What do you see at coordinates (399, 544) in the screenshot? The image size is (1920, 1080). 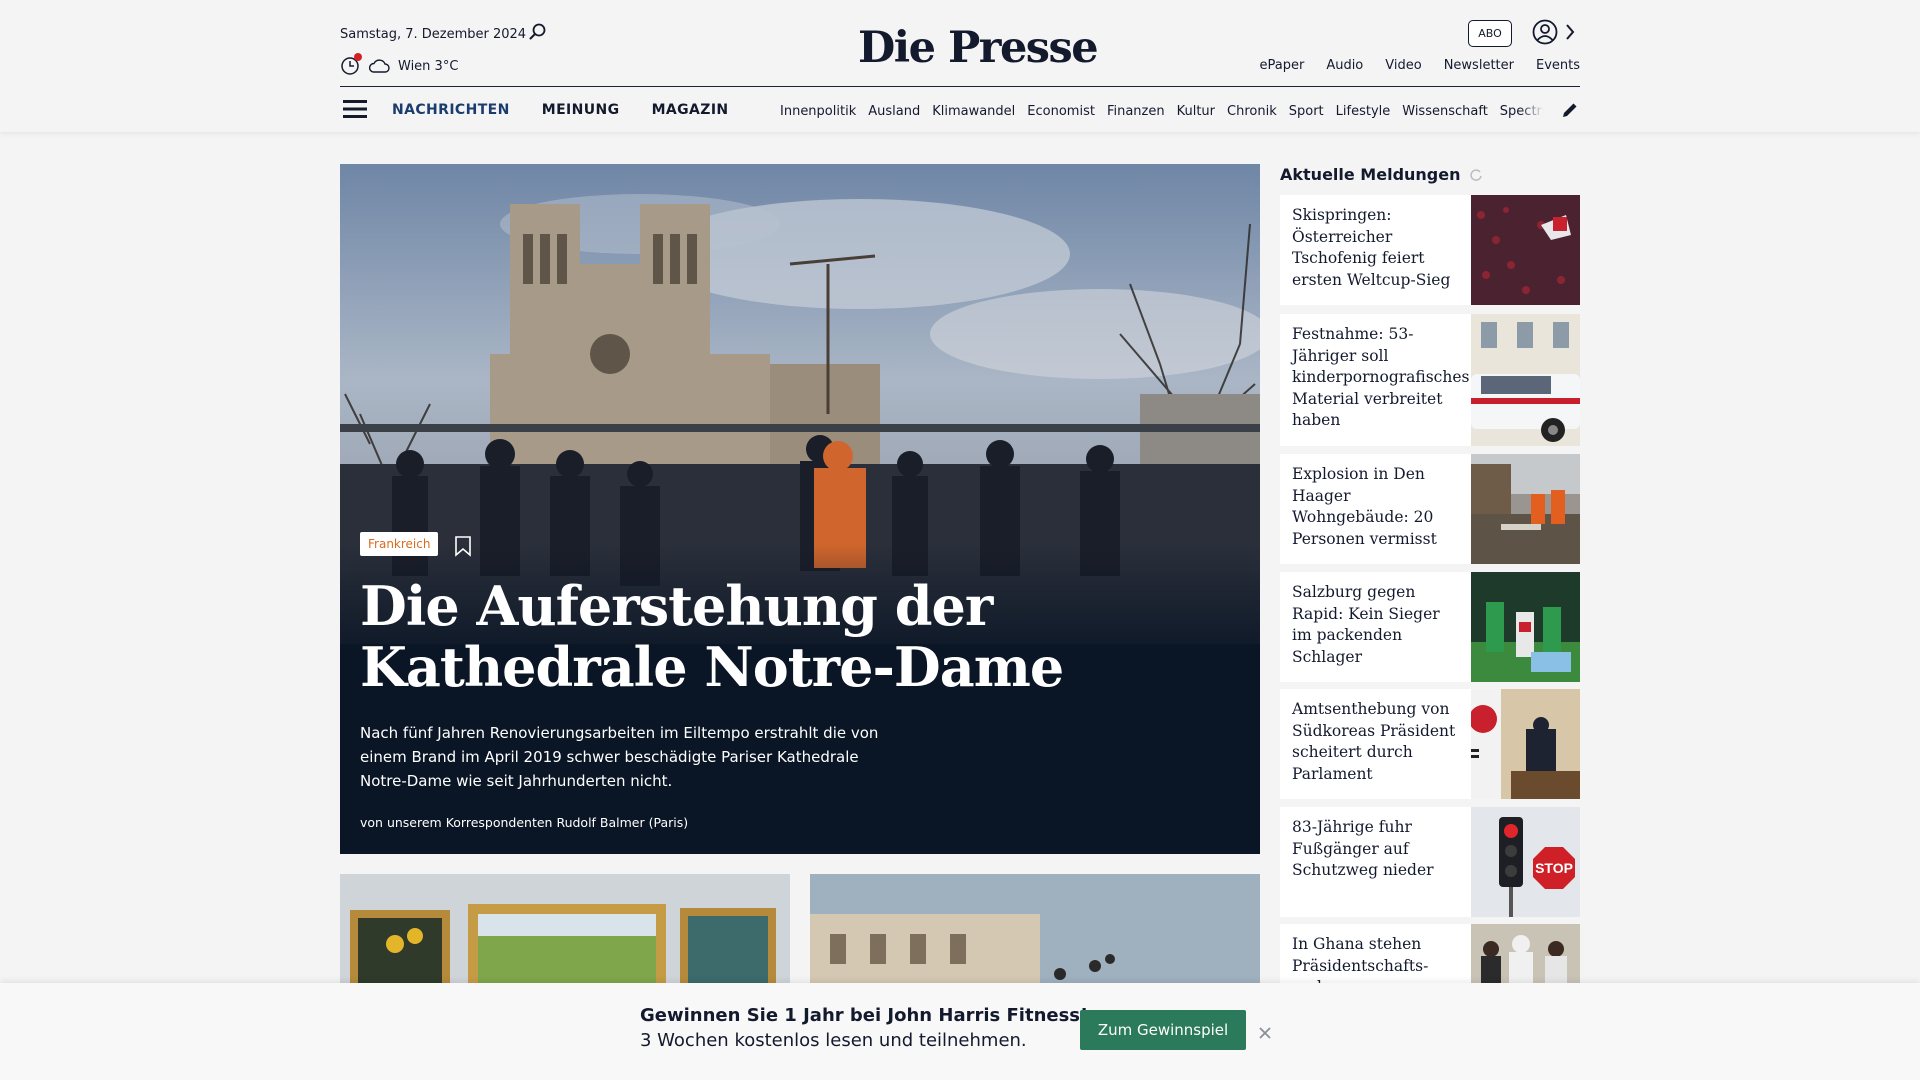 I see `category-tag: Frankreich` at bounding box center [399, 544].